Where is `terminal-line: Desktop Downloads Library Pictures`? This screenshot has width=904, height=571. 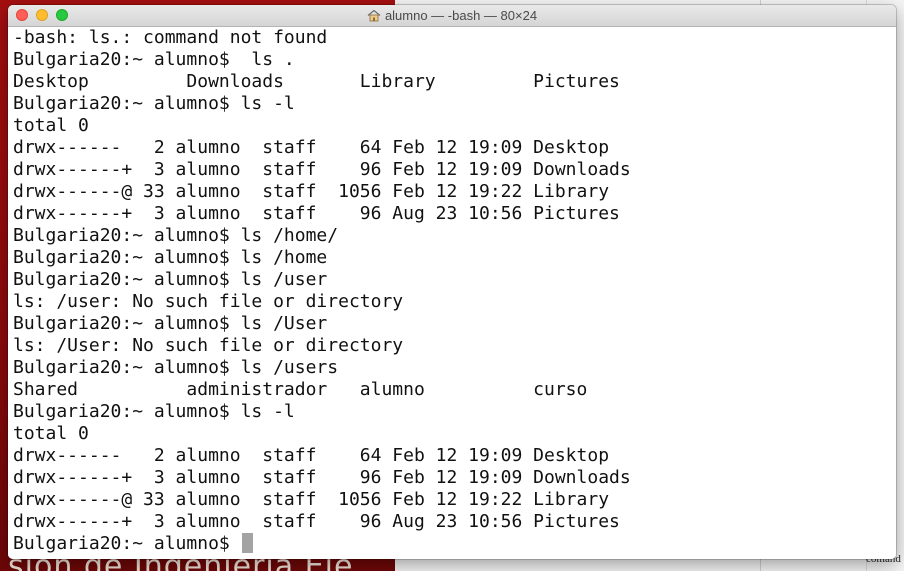 terminal-line: Desktop Downloads Library Pictures is located at coordinates (316, 81).